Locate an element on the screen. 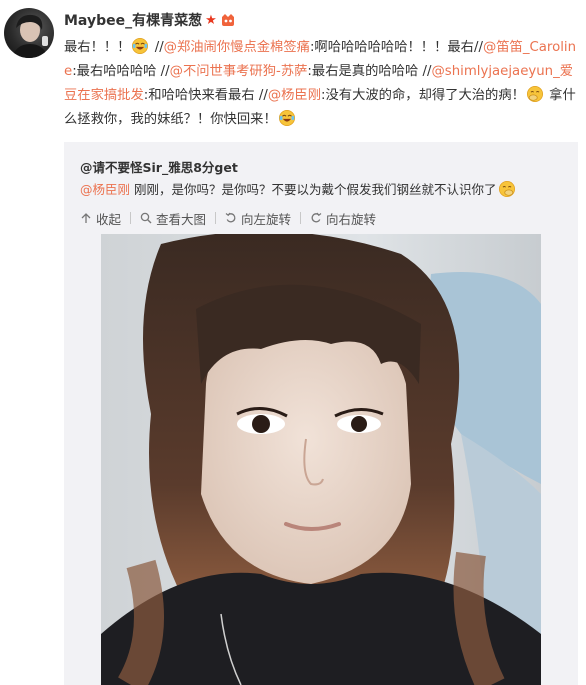 The width and height of the screenshot is (586, 685). post-text-segment: :没有大波的命，却得了大治的病！ is located at coordinates (423, 95).